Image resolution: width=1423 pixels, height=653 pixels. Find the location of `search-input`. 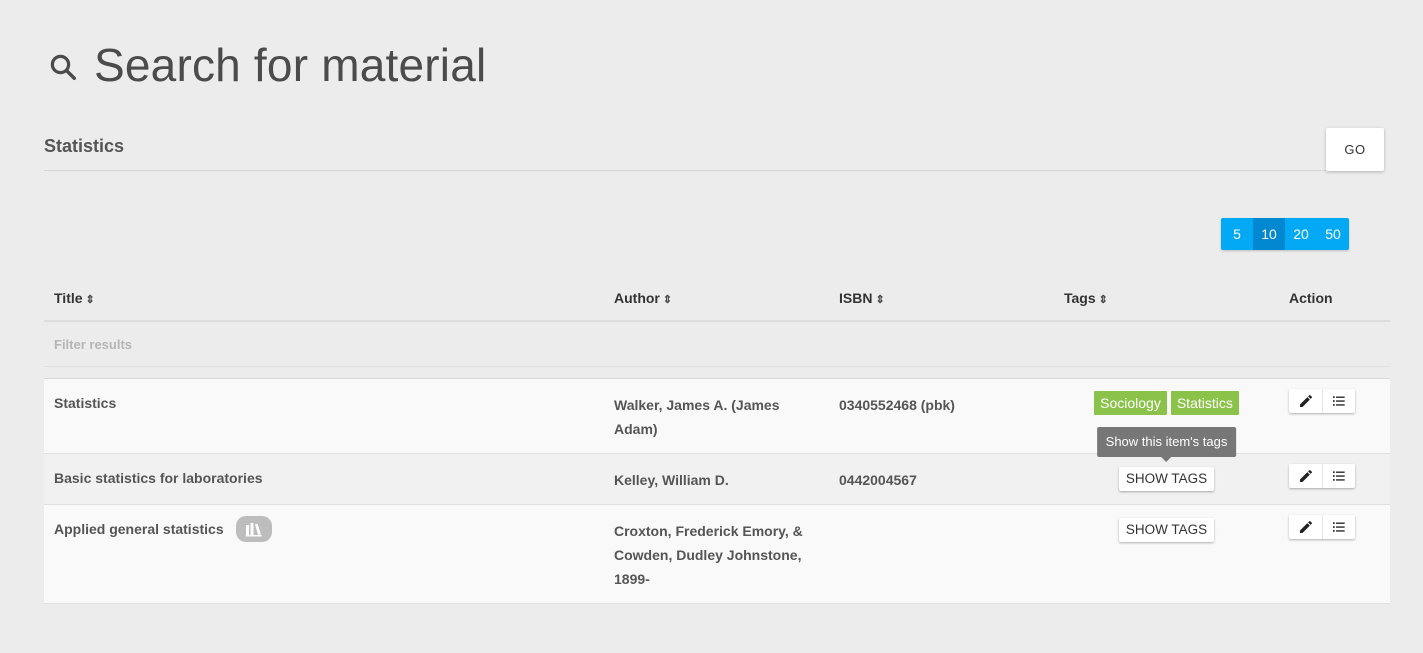

search-input is located at coordinates (644, 146).